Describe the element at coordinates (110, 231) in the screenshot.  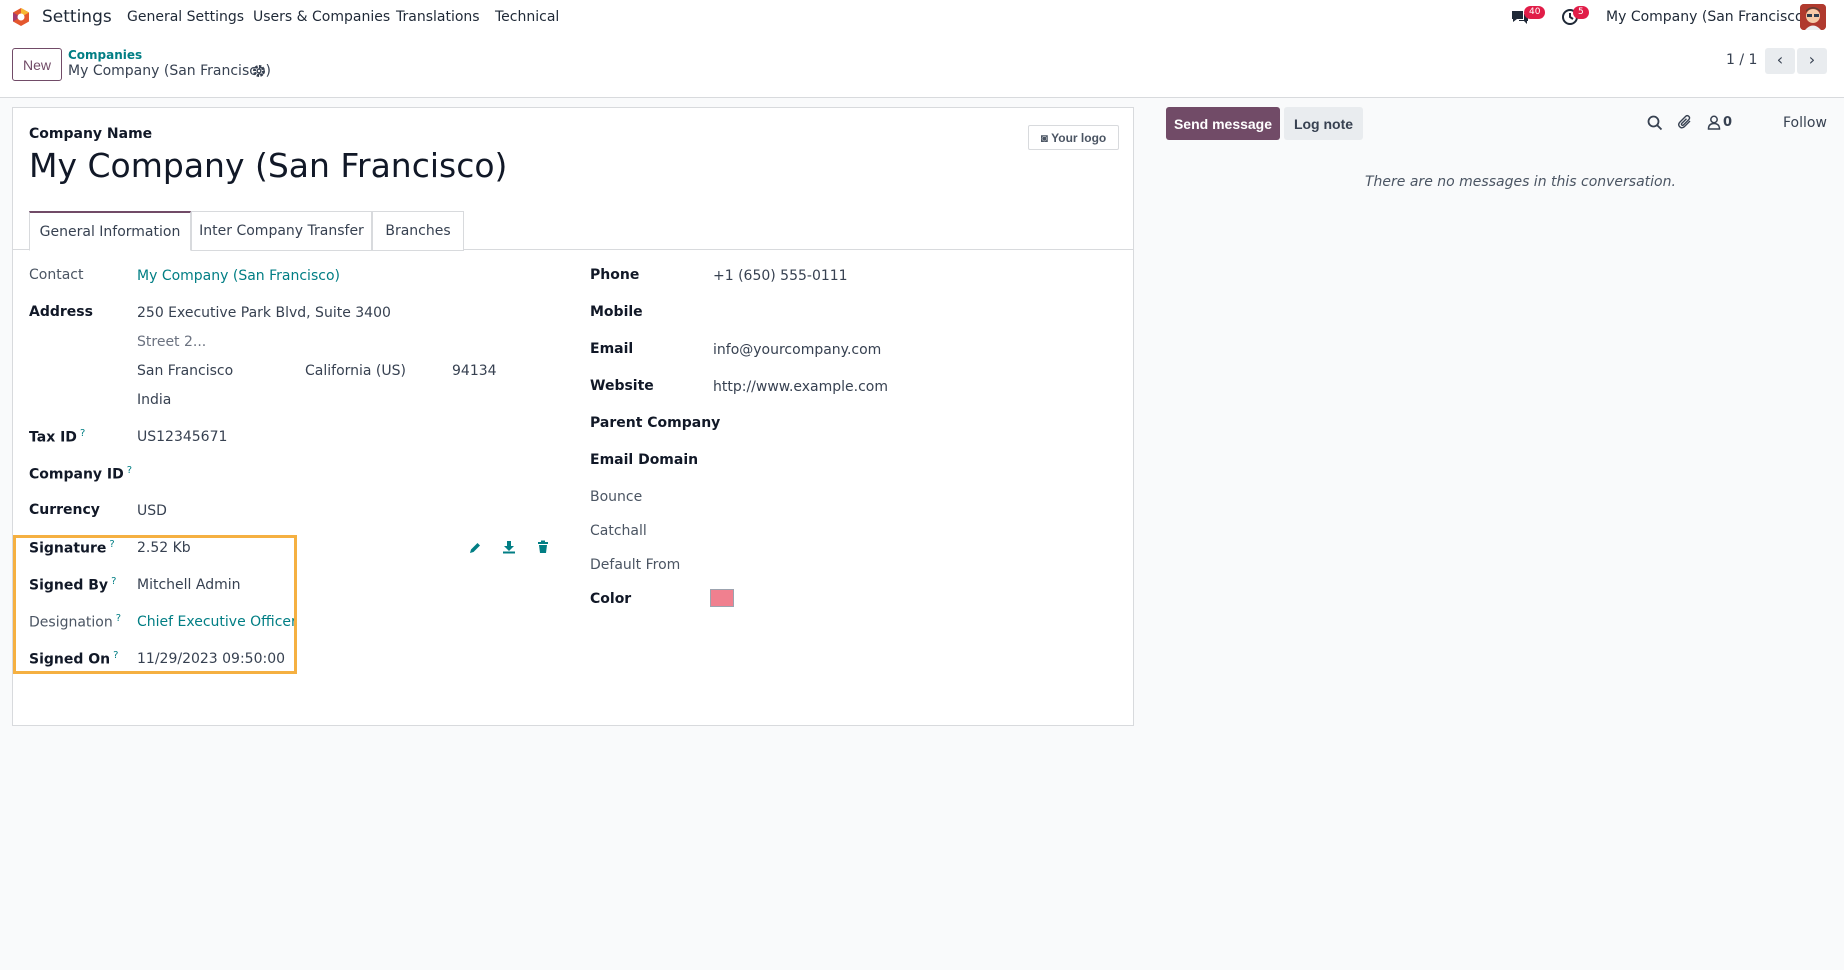
I see `tab-general-information: General Information` at that location.